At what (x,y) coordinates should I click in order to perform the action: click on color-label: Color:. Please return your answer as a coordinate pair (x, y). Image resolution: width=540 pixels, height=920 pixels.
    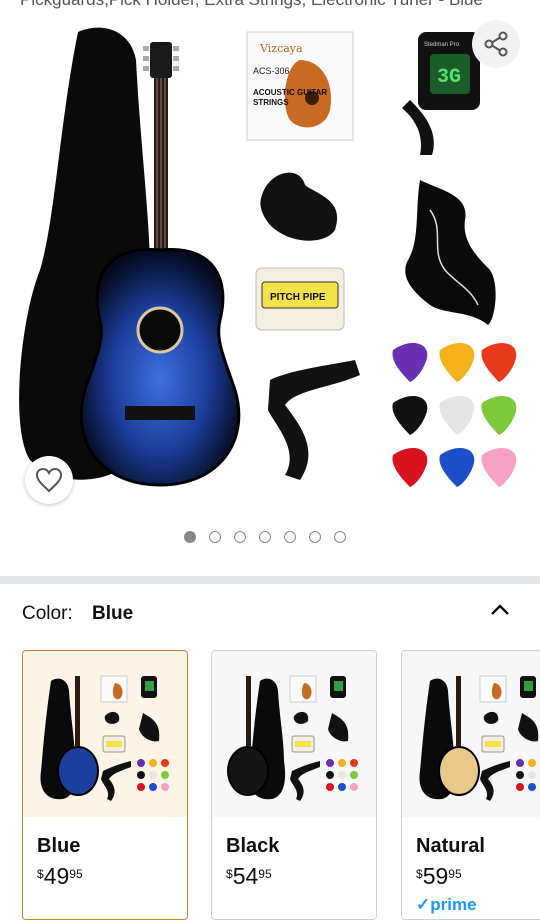
    Looking at the image, I should click on (47, 613).